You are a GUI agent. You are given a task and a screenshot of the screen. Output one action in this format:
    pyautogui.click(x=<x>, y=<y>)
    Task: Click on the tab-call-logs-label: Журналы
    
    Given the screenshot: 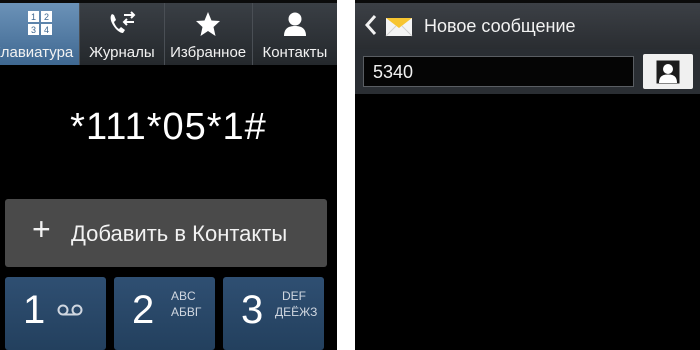 What is the action you would take?
    pyautogui.click(x=122, y=52)
    